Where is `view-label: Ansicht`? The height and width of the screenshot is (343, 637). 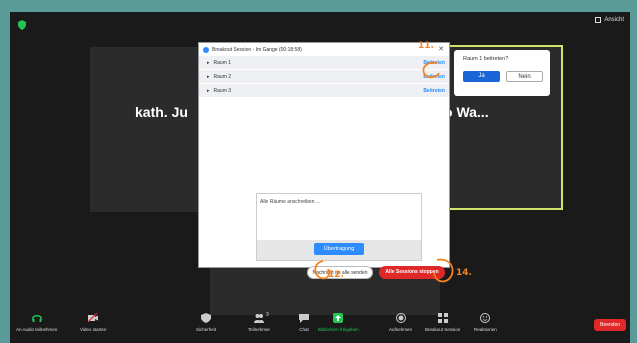
view-label: Ansicht is located at coordinates (614, 20).